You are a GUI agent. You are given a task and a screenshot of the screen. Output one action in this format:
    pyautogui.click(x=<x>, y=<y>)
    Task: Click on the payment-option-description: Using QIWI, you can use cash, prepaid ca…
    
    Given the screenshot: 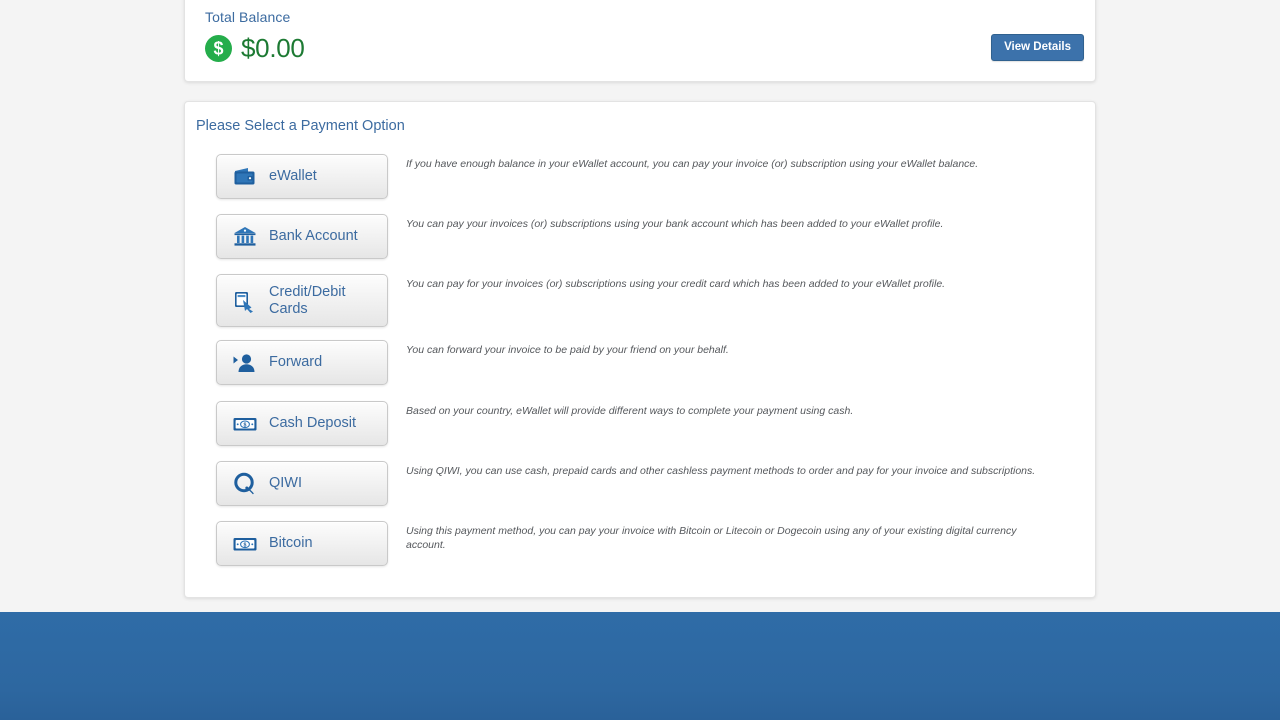 What is the action you would take?
    pyautogui.click(x=721, y=471)
    